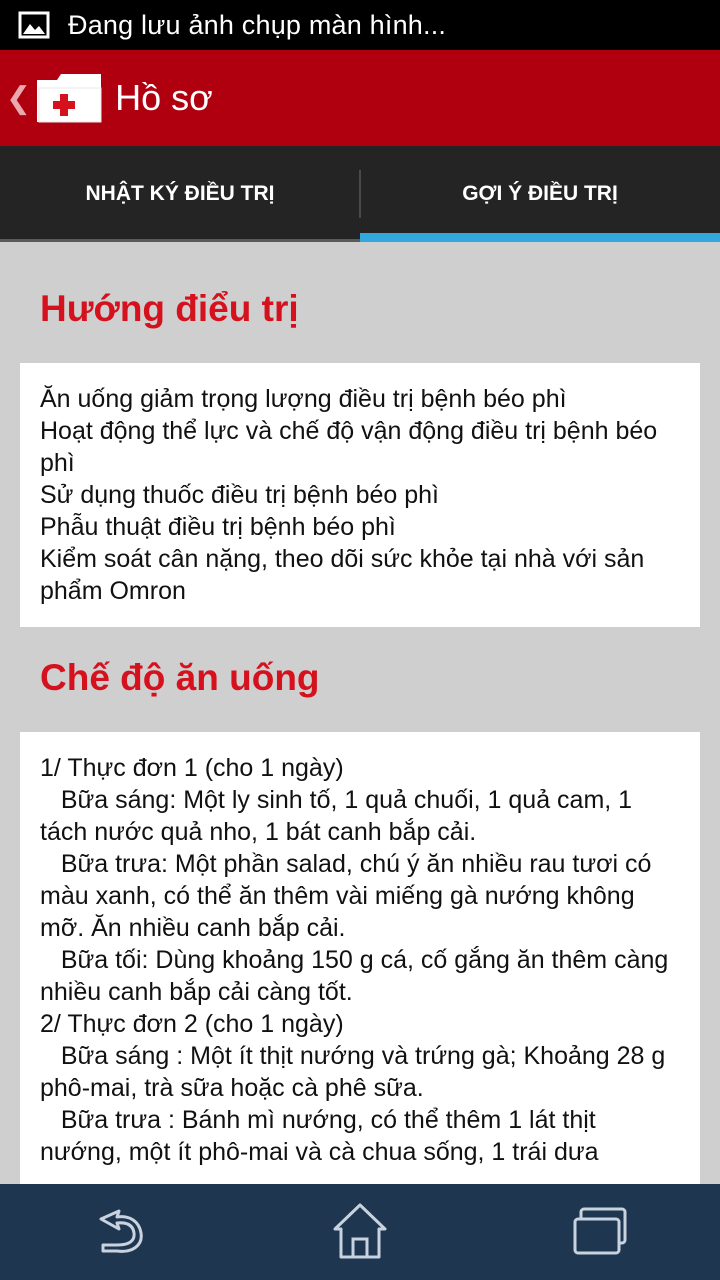 The image size is (720, 1280). I want to click on home-icon, so click(360, 1232).